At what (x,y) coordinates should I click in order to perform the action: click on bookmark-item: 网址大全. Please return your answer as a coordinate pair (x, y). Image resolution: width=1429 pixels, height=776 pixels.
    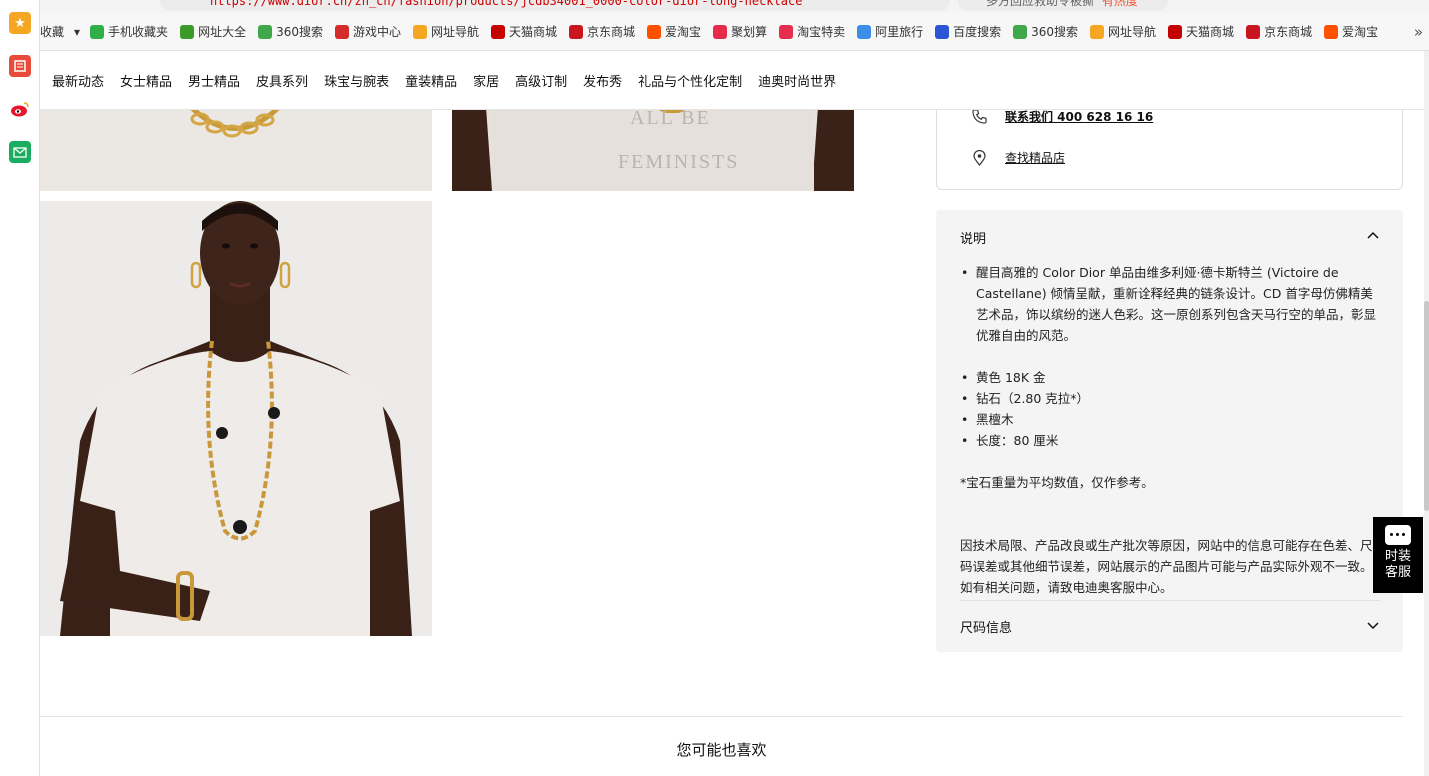
    Looking at the image, I should click on (213, 31).